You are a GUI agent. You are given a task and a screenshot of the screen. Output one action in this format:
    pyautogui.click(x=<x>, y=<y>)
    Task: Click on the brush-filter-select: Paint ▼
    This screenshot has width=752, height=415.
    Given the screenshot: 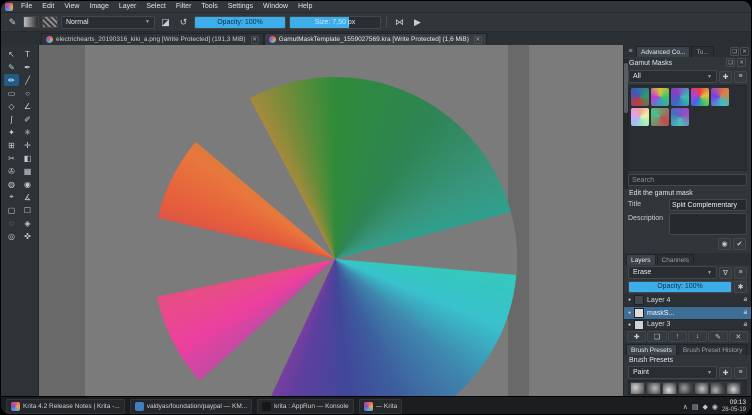 What is the action you would take?
    pyautogui.click(x=672, y=372)
    